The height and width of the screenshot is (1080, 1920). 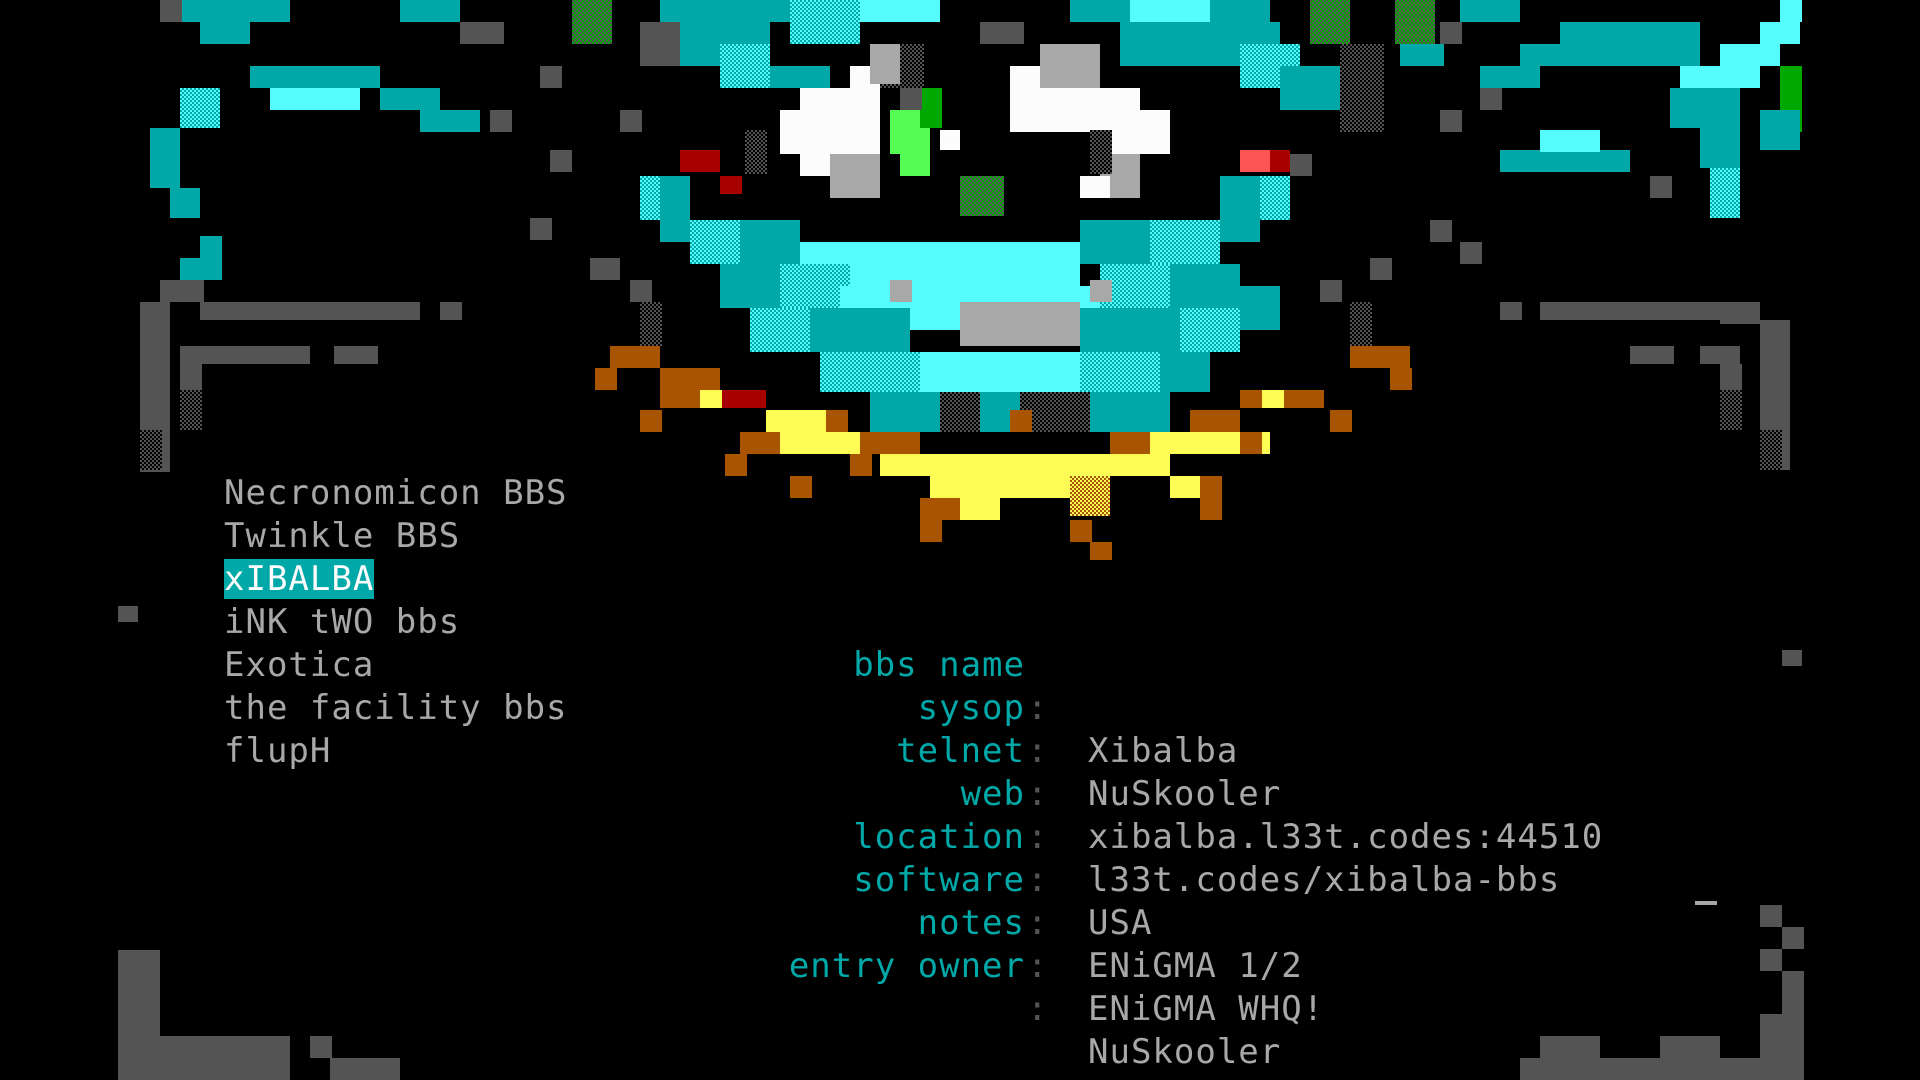 What do you see at coordinates (1200, 987) in the screenshot?
I see `detail-row-entry-owner: entry owner : NuSkooler` at bounding box center [1200, 987].